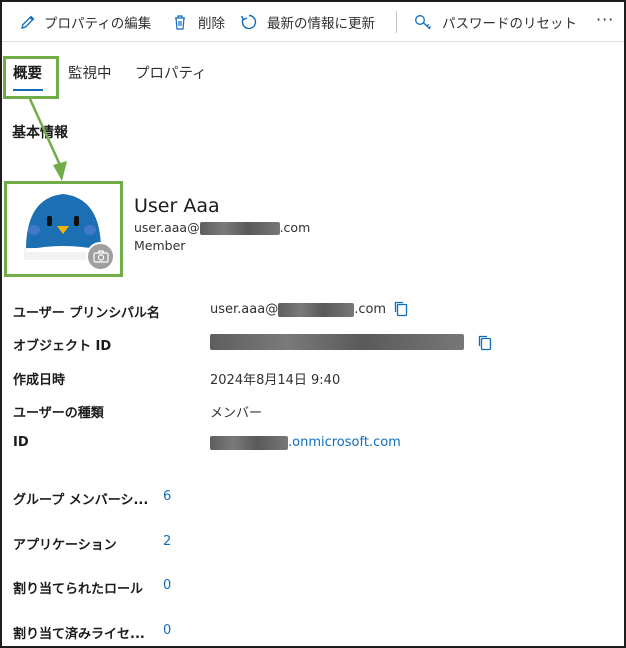 The height and width of the screenshot is (648, 626). Describe the element at coordinates (167, 585) in the screenshot. I see `assigned-roles-count: 0` at that location.